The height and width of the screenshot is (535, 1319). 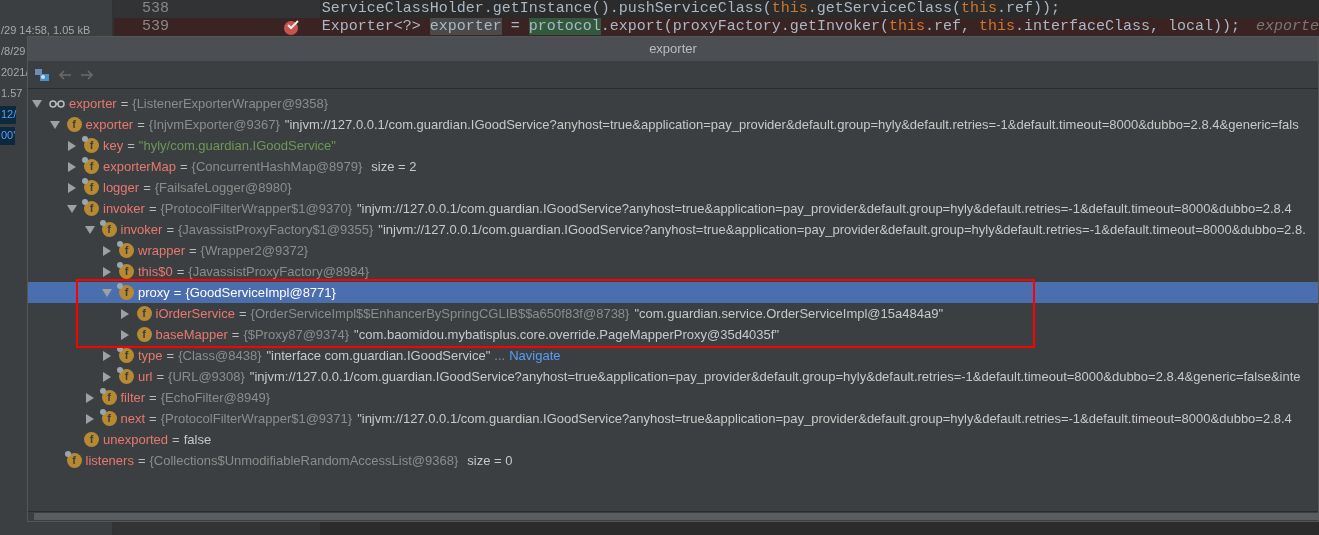 I want to click on tree-row: f type = {Class@8438} "interface com.guardian.IGoodService" ... Navigate, so click(x=673, y=355).